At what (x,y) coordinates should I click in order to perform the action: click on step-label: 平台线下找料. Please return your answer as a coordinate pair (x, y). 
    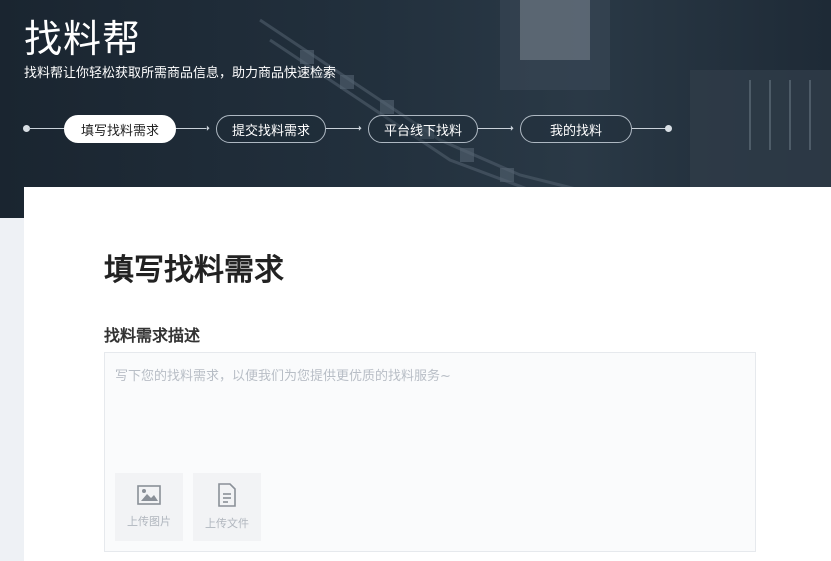
    Looking at the image, I should click on (422, 131).